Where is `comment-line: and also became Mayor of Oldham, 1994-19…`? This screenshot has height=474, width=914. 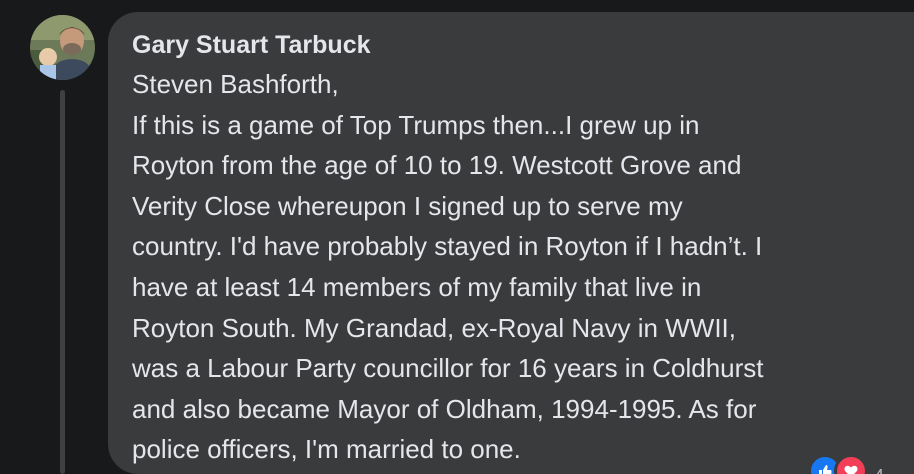
comment-line: and also became Mayor of Oldham, 1994-19… is located at coordinates (444, 408).